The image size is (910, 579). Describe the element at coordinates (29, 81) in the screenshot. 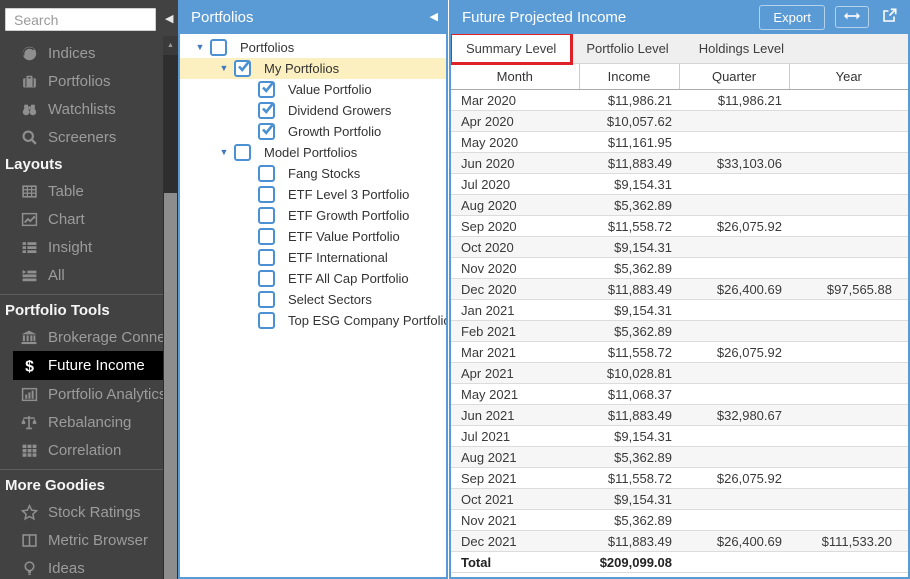

I see `briefcase-icon` at that location.